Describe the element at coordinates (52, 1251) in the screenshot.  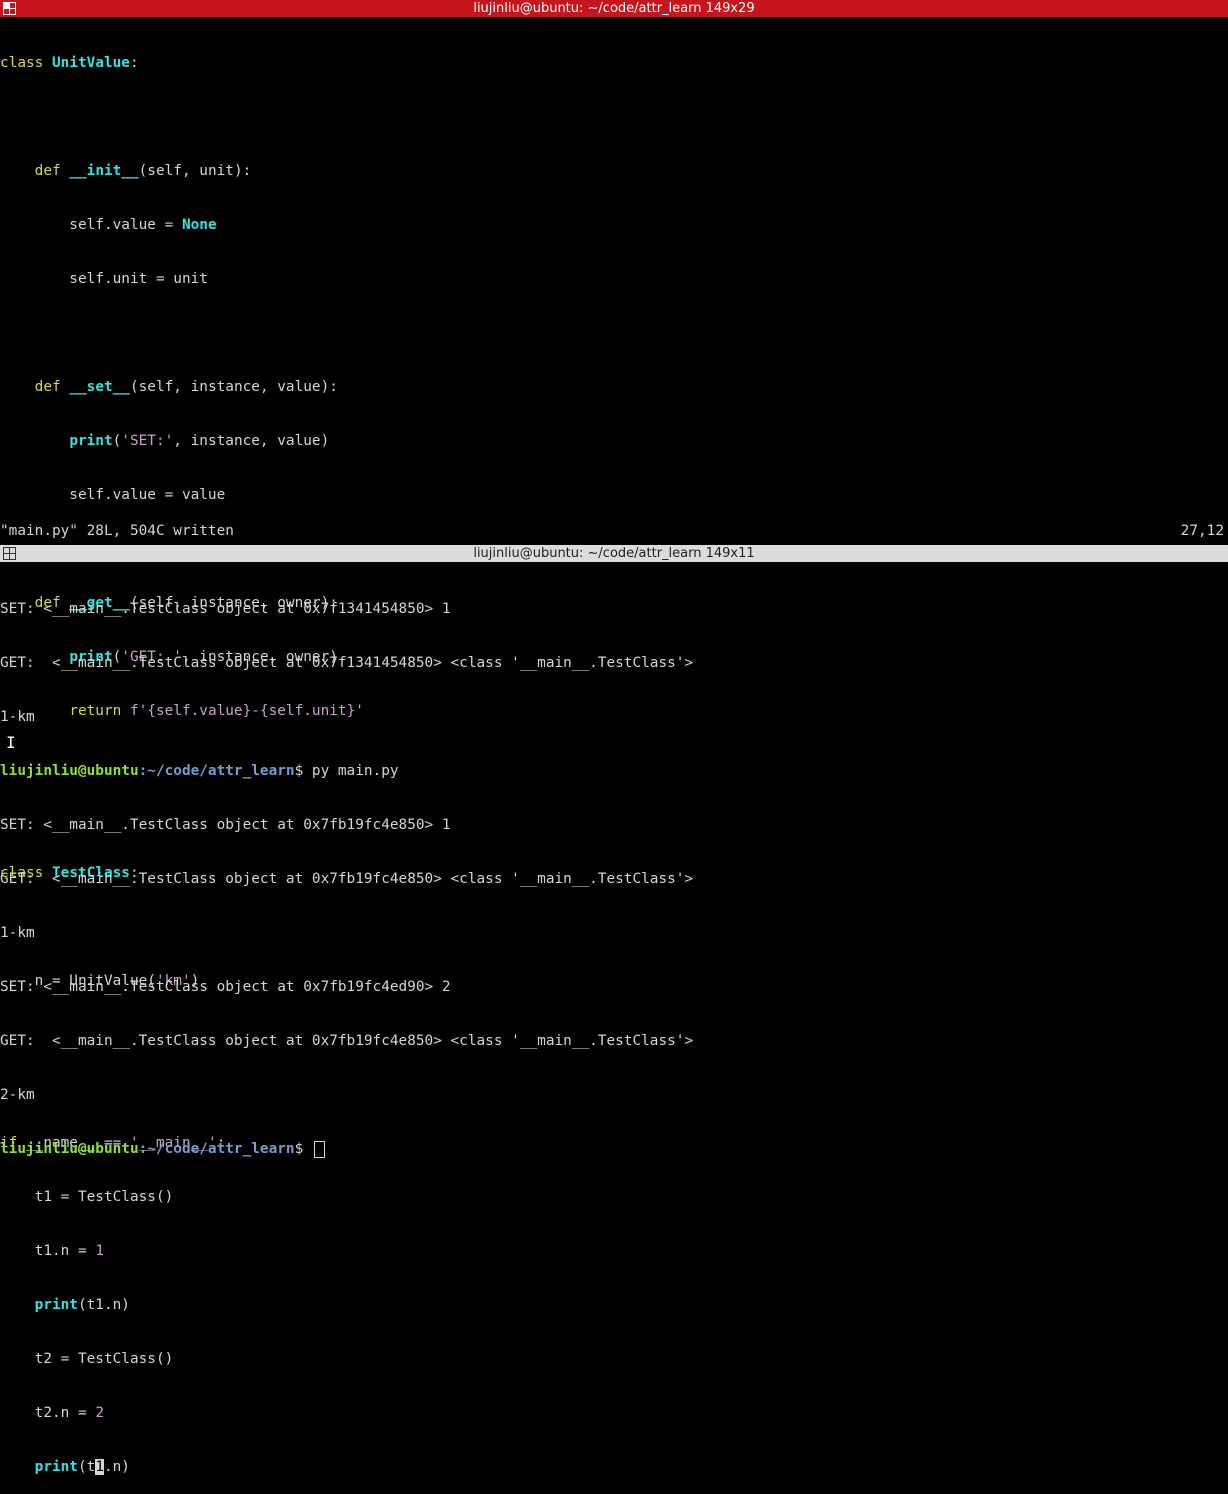
I see `code-line: t1.n = 1` at that location.